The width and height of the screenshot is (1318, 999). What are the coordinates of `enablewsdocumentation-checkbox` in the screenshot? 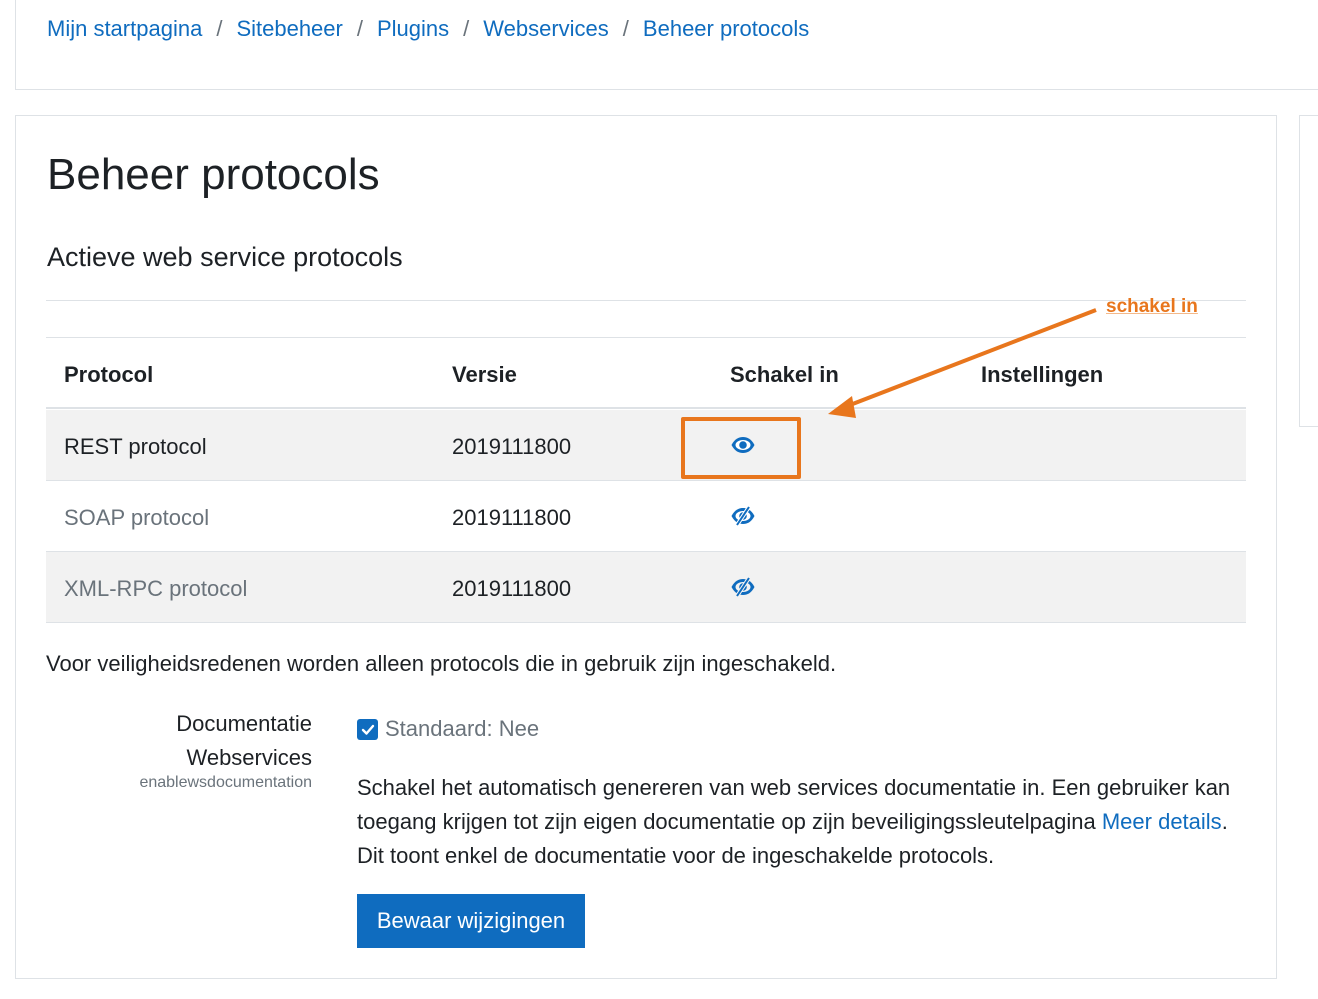 It's located at (367, 729).